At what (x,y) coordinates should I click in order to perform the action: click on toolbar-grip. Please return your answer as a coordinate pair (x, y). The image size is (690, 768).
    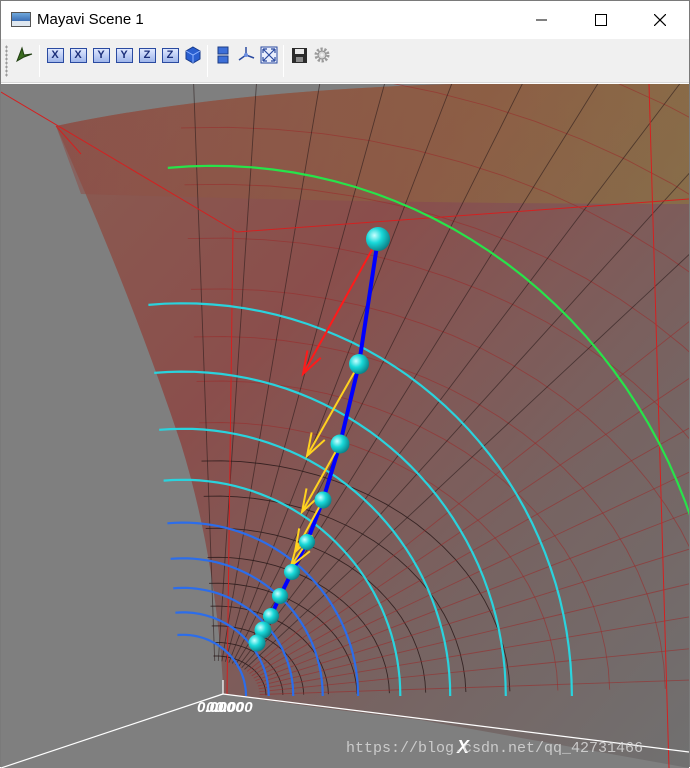
    Looking at the image, I should click on (6, 61).